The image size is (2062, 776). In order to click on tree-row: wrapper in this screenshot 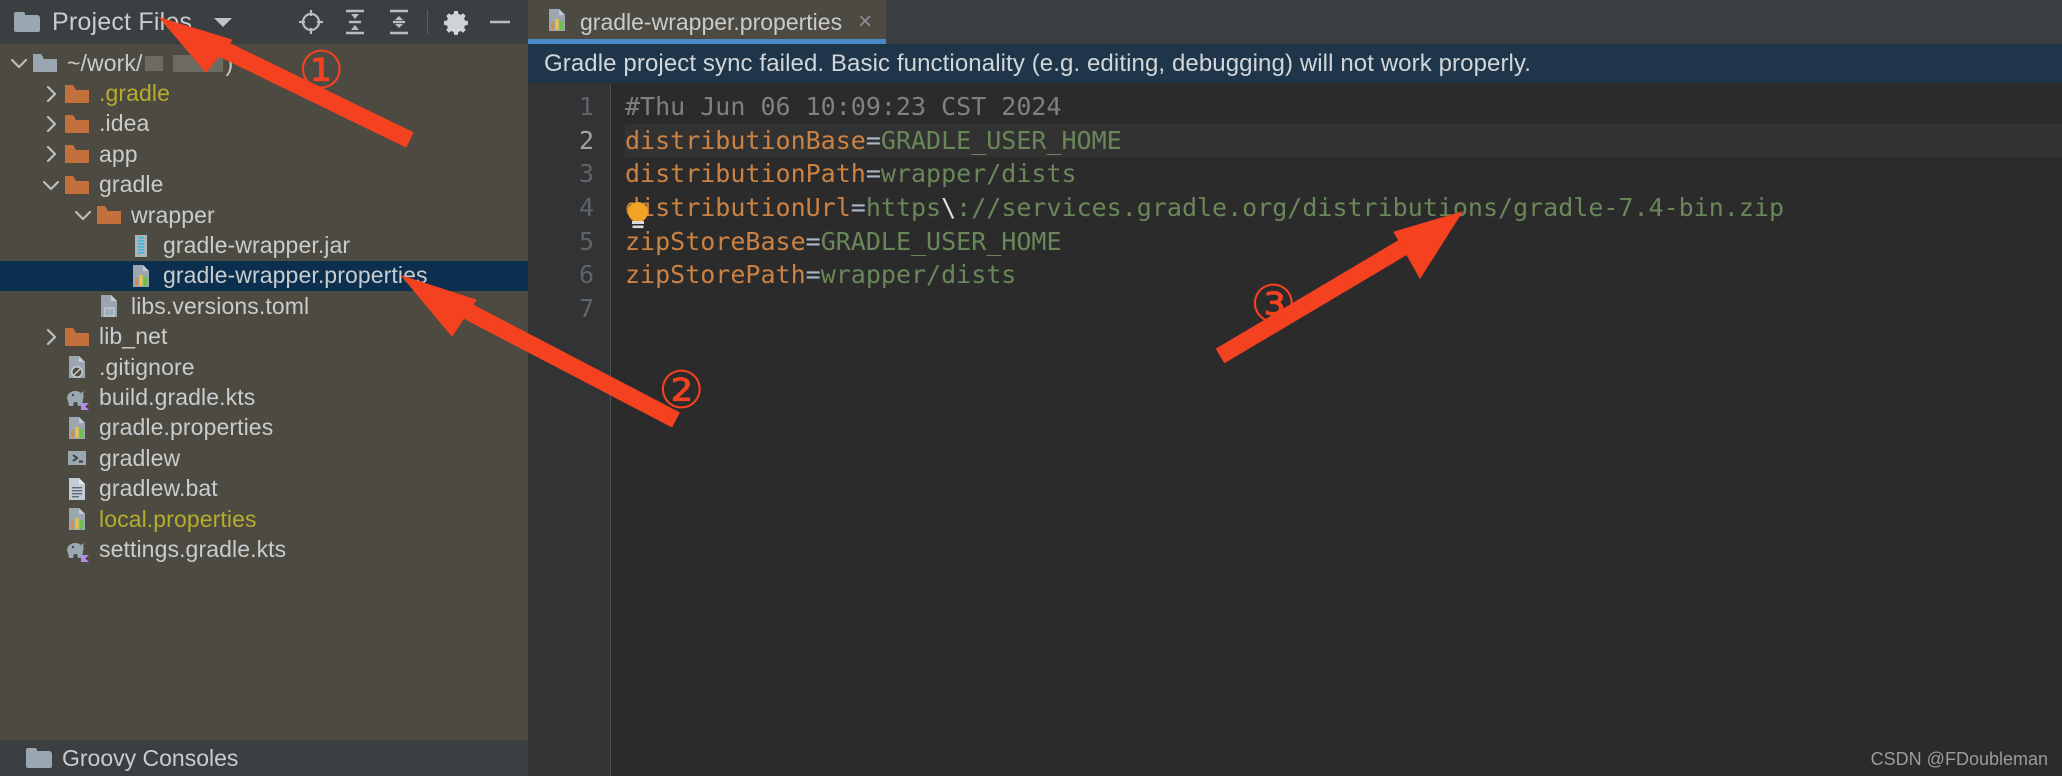, I will do `click(264, 215)`.